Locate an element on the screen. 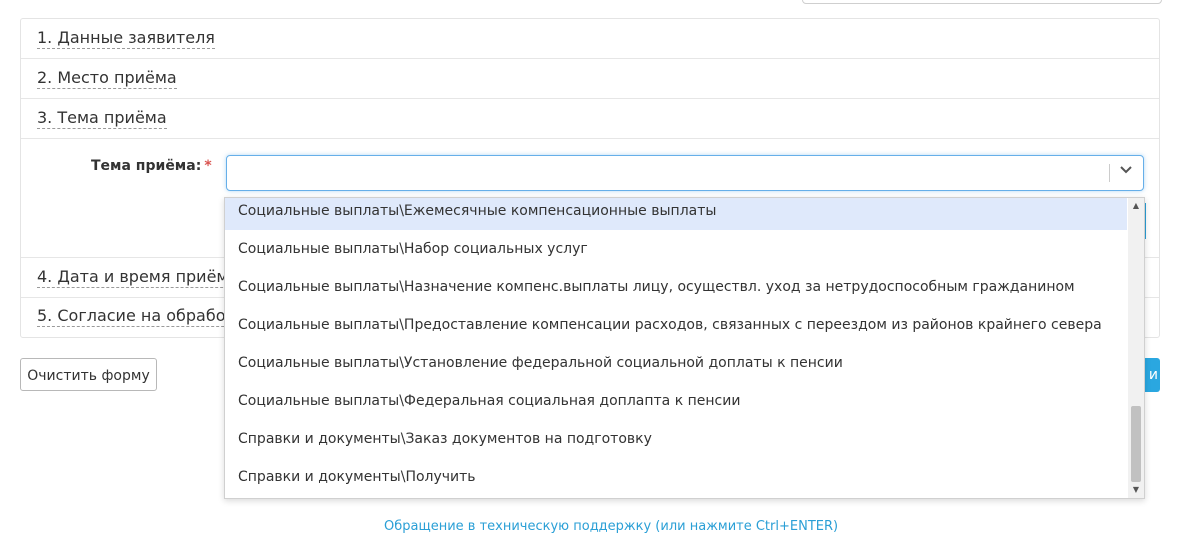 The width and height of the screenshot is (1191, 534). section-reception-topic: 3. Тема приёма is located at coordinates (590, 119).